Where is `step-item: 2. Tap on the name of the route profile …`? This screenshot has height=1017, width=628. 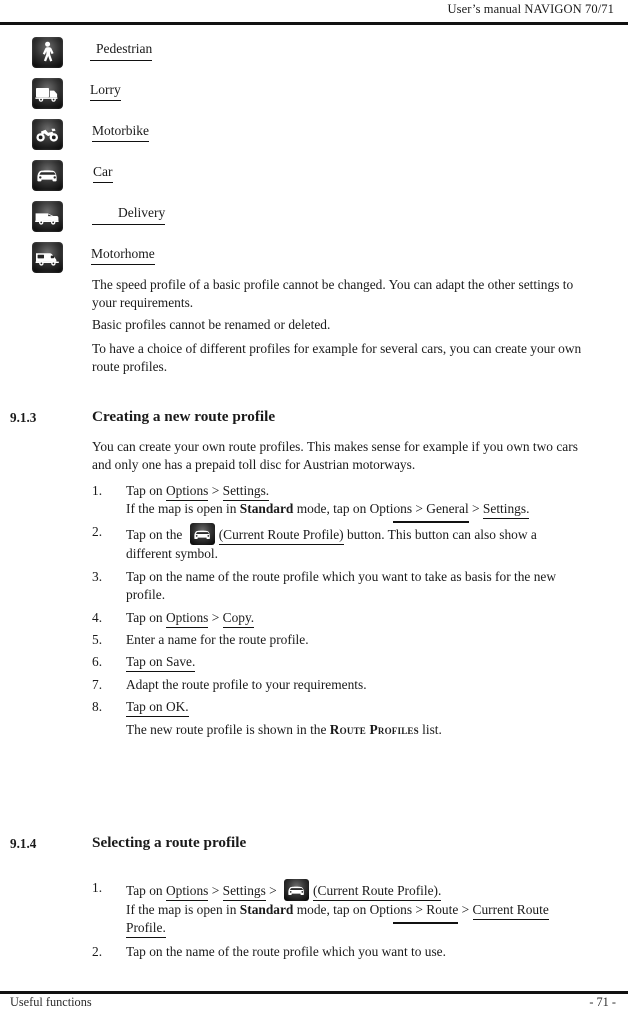 step-item: 2. Tap on the name of the route profile … is located at coordinates (338, 952).